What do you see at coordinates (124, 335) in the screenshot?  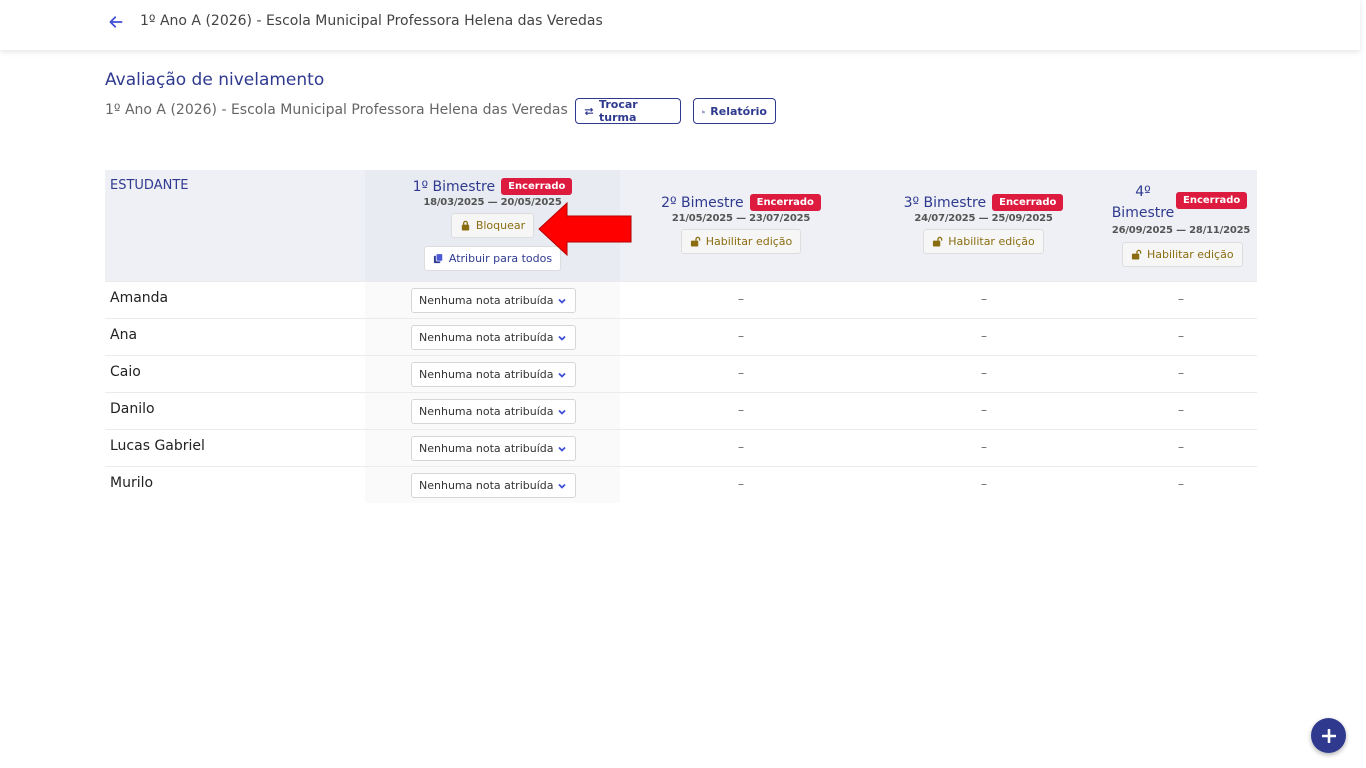 I see `student-name: Ana` at bounding box center [124, 335].